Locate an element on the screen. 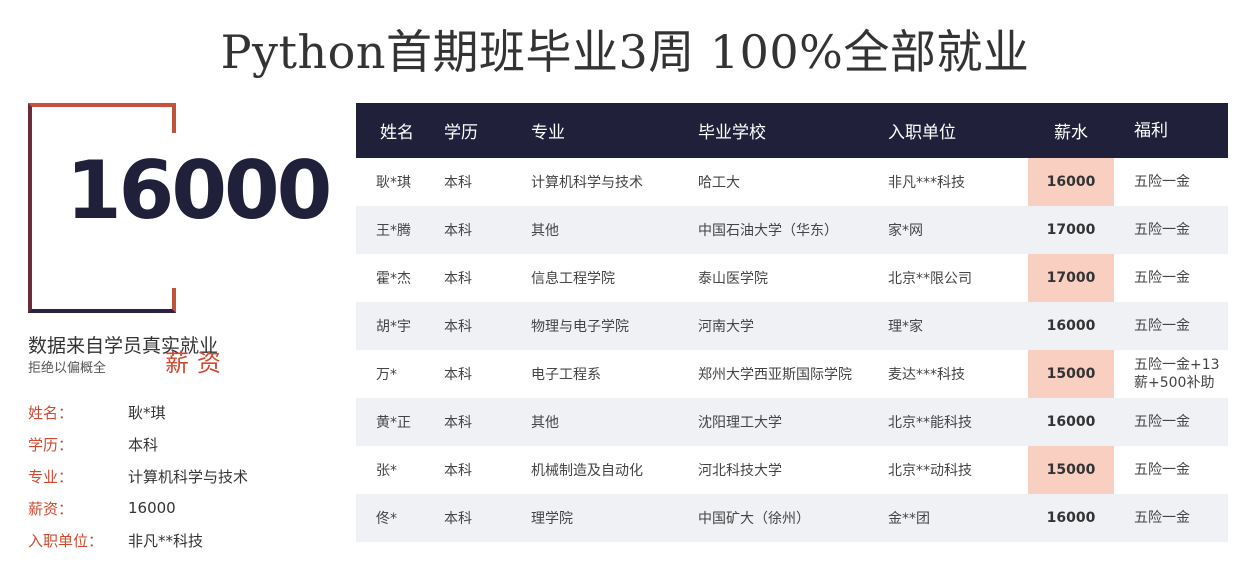 This screenshot has height=582, width=1250. header-edu: 学历 is located at coordinates (461, 133).